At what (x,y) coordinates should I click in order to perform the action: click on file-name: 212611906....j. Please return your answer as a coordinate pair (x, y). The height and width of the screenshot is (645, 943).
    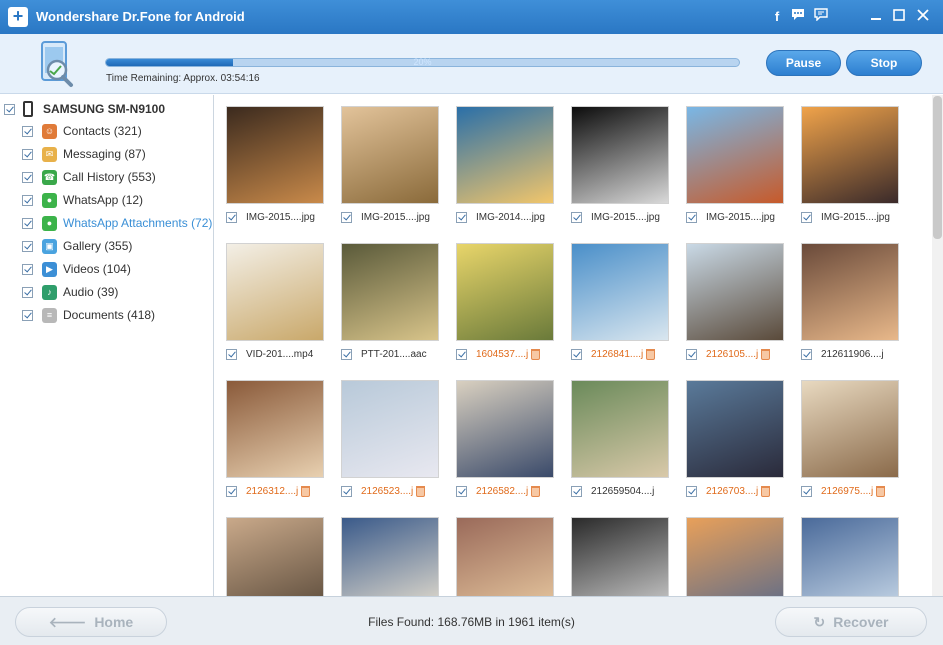
    Looking at the image, I should click on (852, 354).